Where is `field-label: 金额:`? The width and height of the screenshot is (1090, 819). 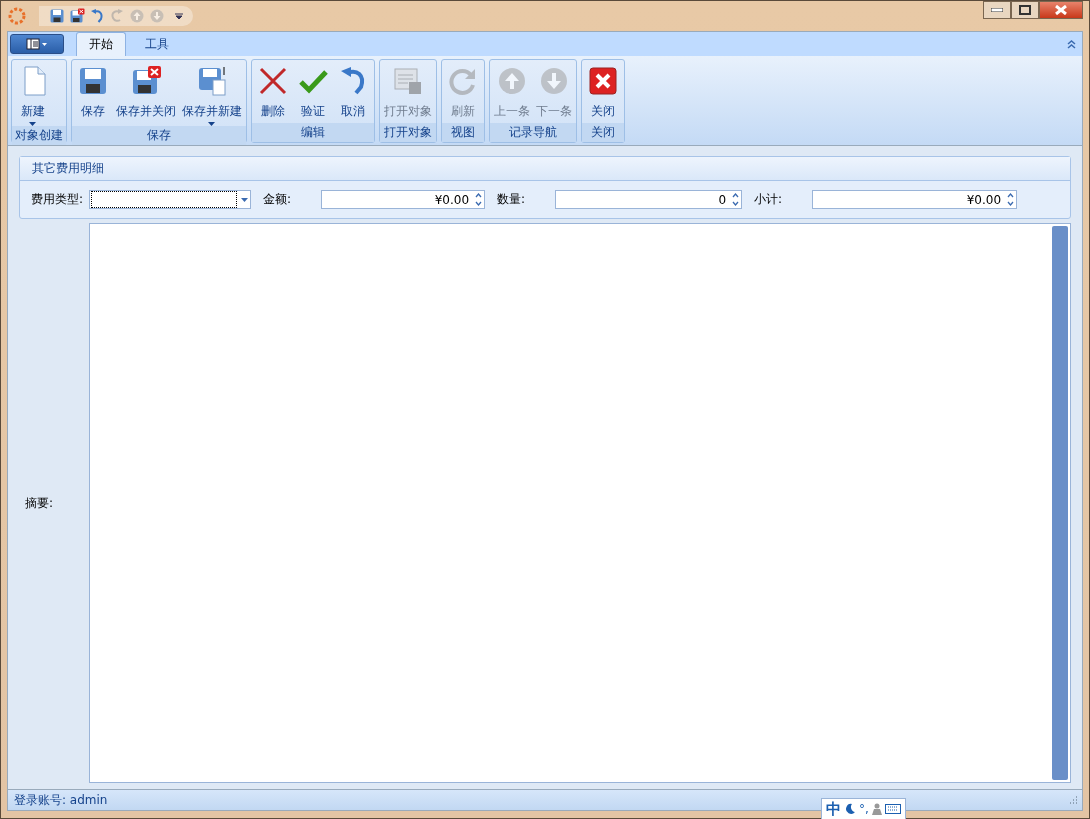
field-label: 金额: is located at coordinates (278, 199).